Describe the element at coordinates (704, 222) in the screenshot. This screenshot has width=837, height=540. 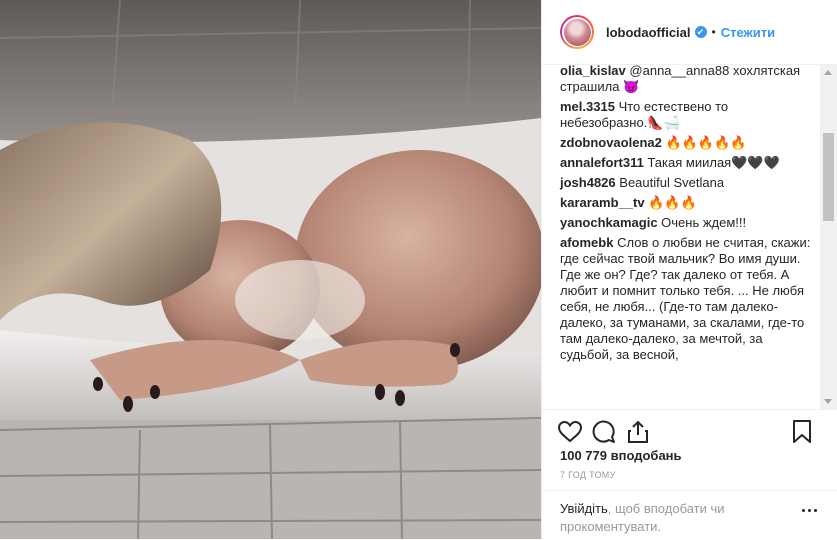
I see `comment-text: Очень ждем!!!` at that location.